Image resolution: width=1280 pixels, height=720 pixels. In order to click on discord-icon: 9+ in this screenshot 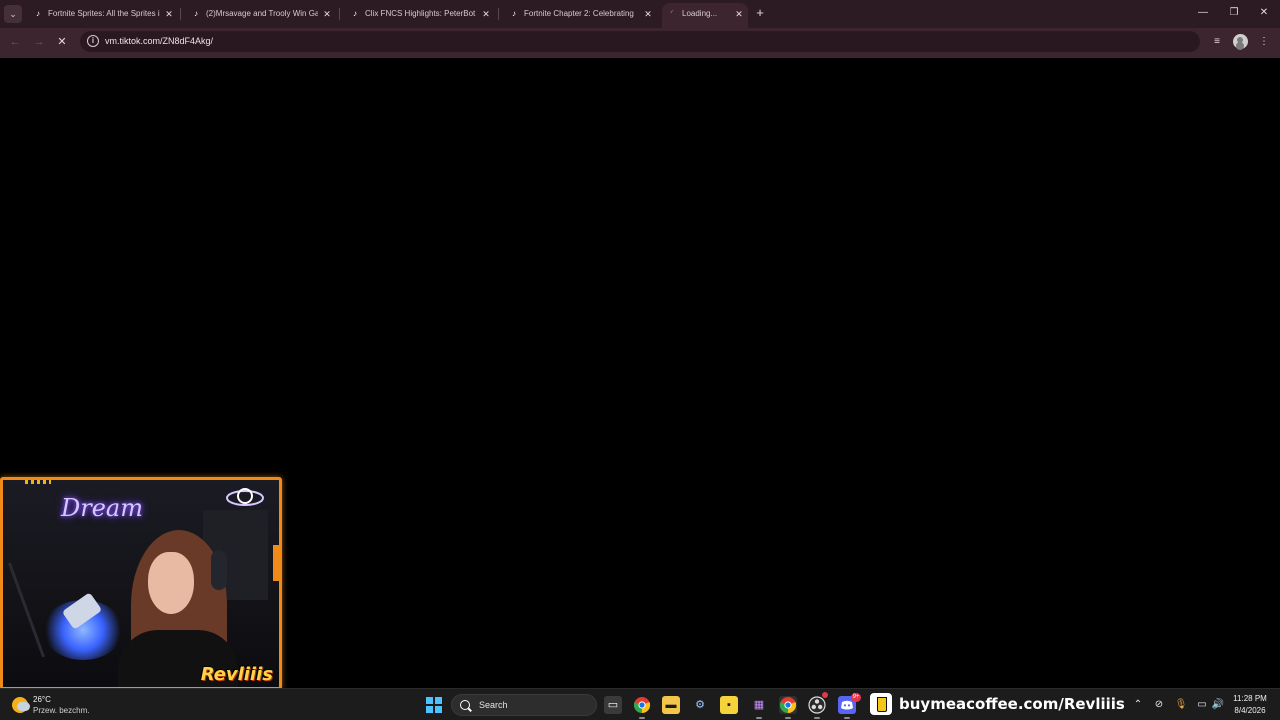, I will do `click(849, 706)`.